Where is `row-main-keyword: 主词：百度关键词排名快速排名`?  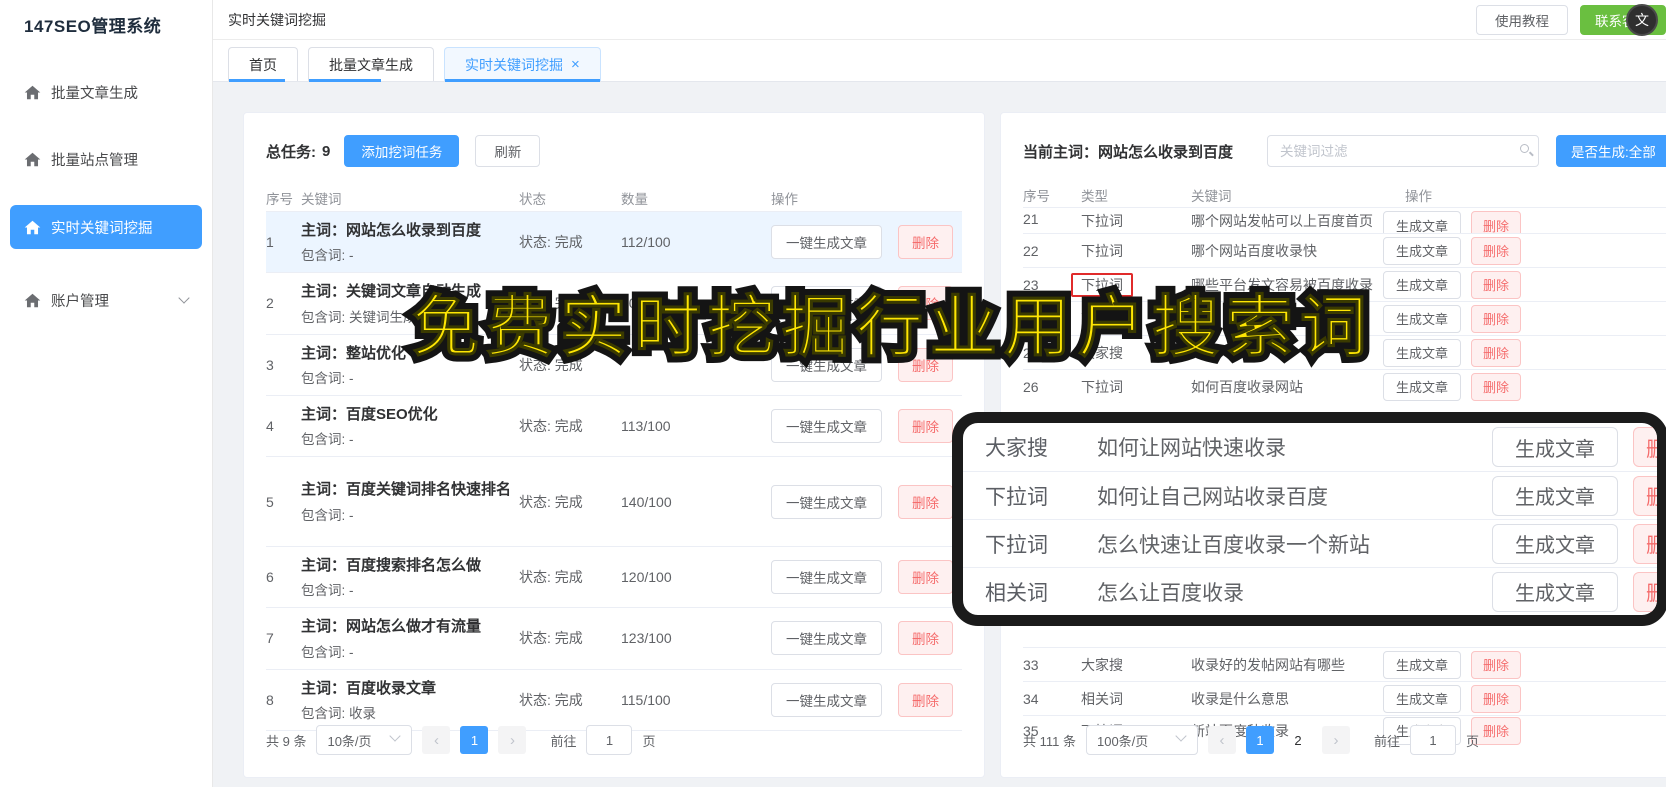 row-main-keyword: 主词：百度关键词排名快速排名 is located at coordinates (406, 490).